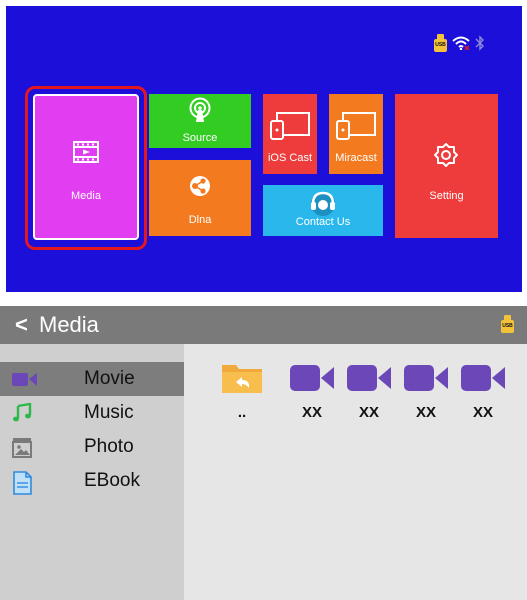  I want to click on contact-us-tile-label: Contact Us, so click(323, 222).